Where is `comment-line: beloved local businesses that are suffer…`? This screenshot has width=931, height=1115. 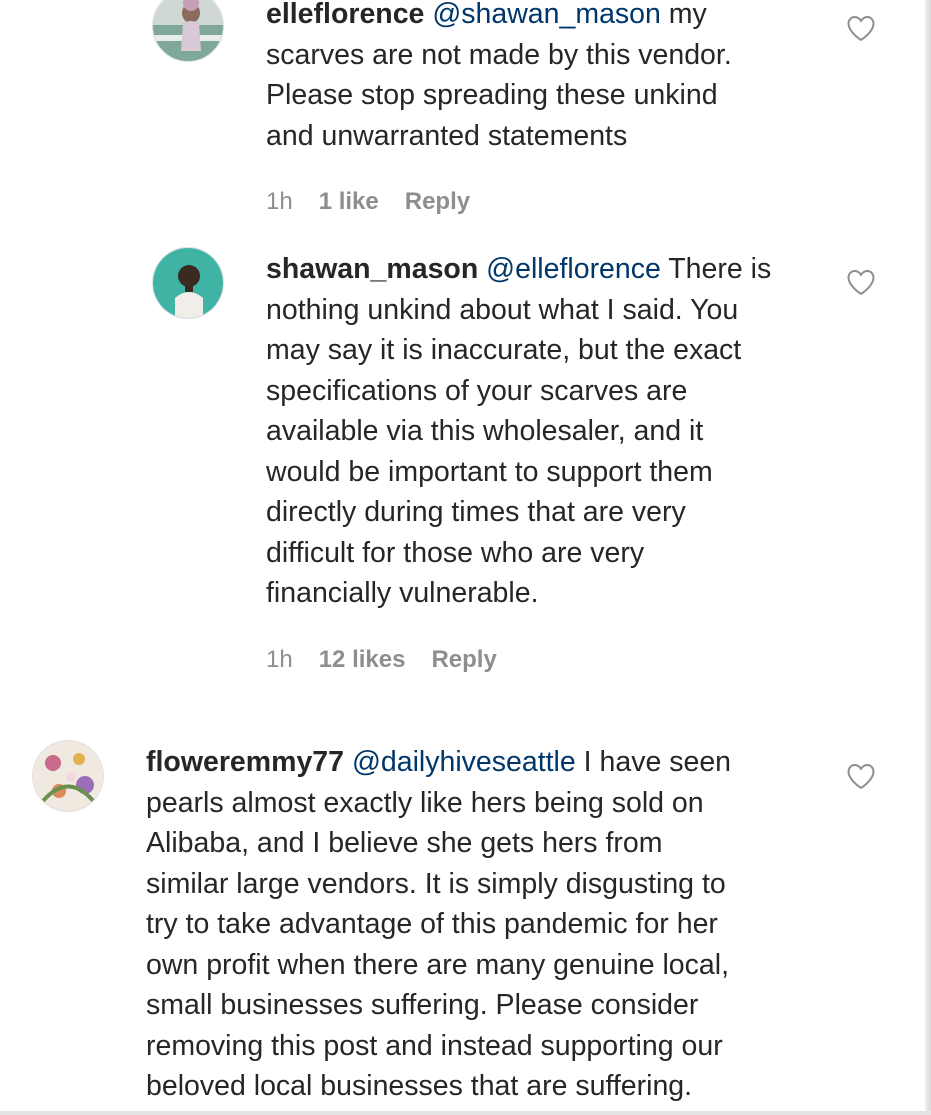 comment-line: beloved local businesses that are suffer… is located at coordinates (419, 1086).